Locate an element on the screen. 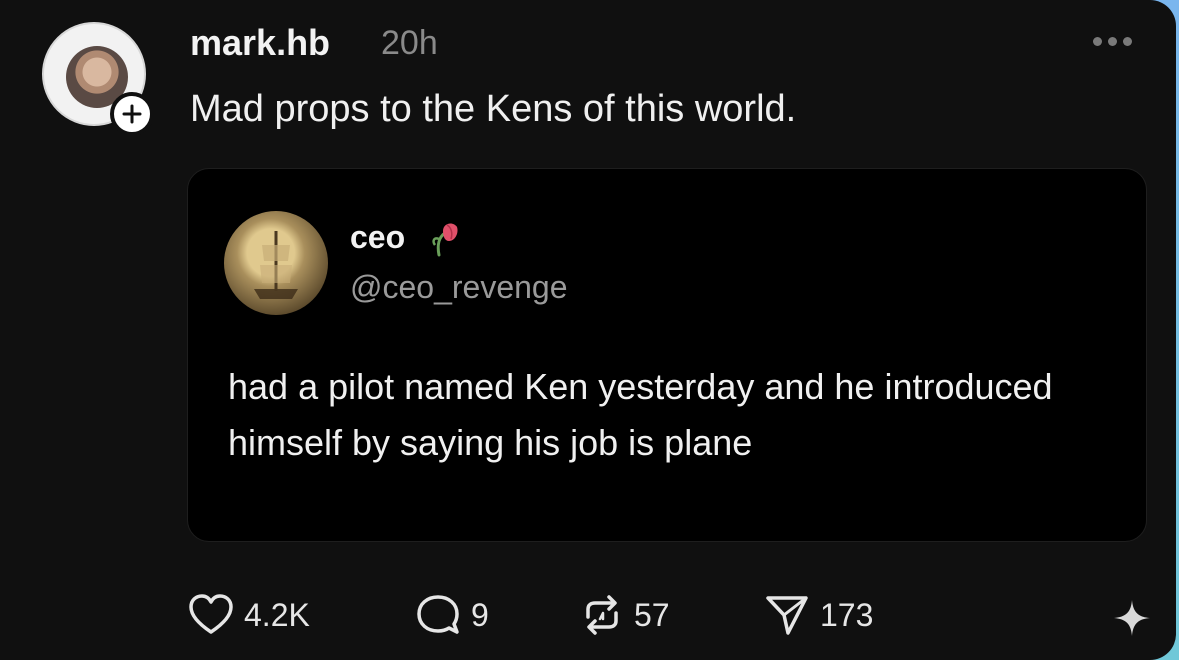  repost-button: 57 is located at coordinates (625, 615).